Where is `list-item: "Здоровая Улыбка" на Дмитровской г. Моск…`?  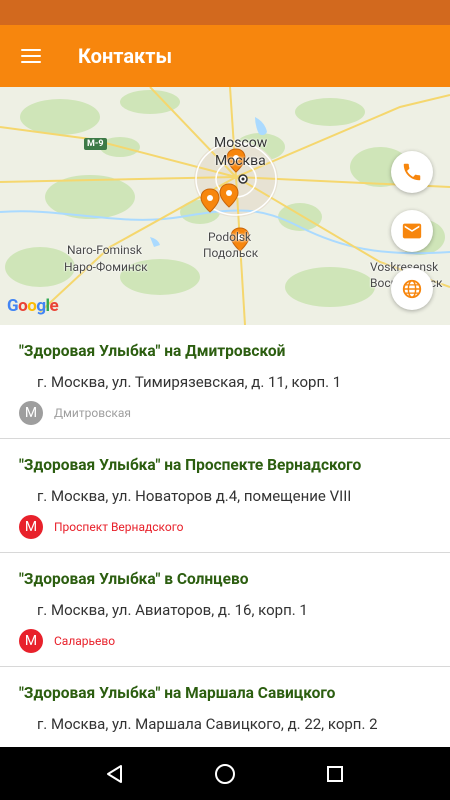 list-item: "Здоровая Улыбка" на Дмитровской г. Моск… is located at coordinates (225, 382).